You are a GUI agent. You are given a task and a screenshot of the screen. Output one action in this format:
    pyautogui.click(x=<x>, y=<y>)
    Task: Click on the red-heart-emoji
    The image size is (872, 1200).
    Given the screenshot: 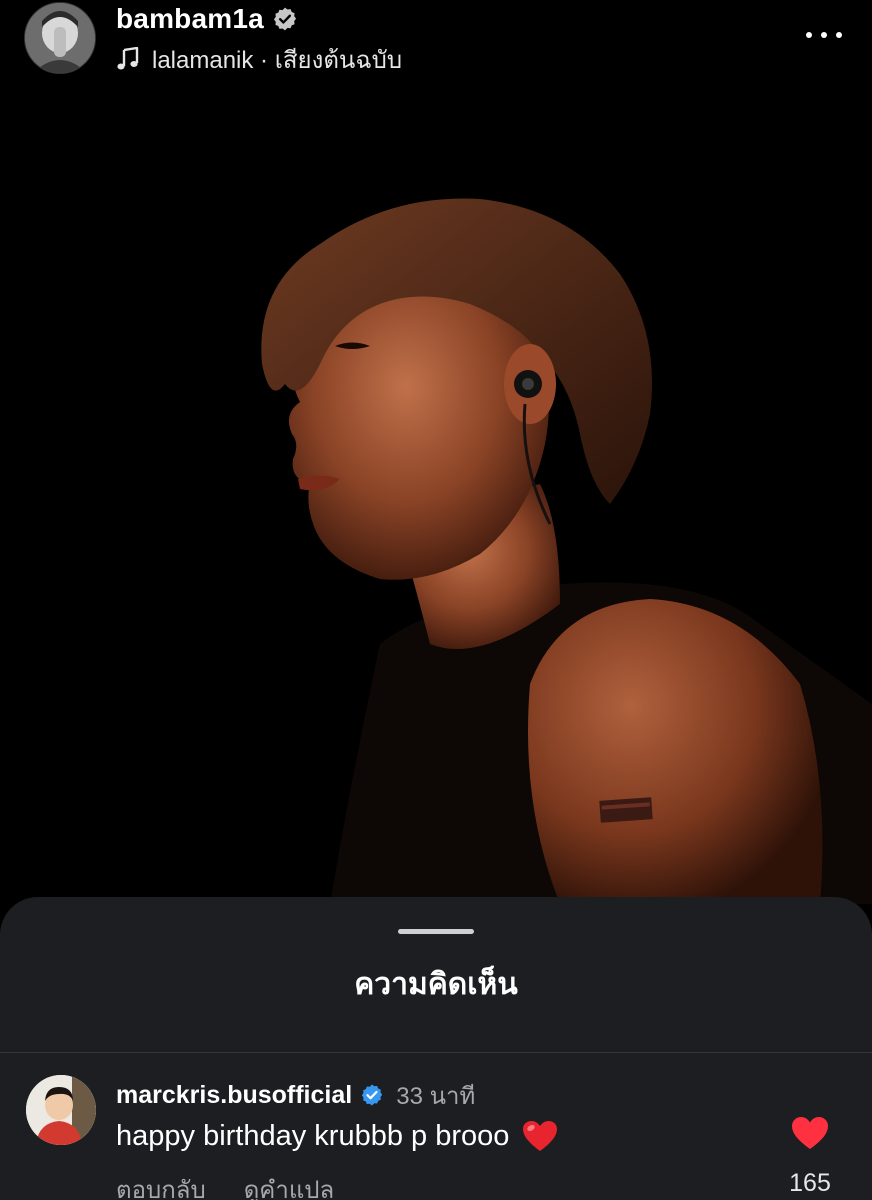 What is the action you would take?
    pyautogui.click(x=540, y=1136)
    